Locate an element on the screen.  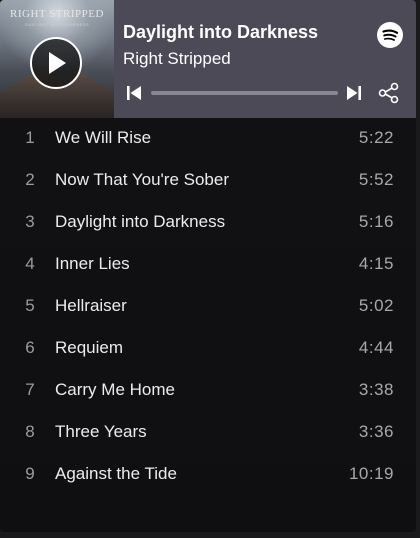
cover-band-name: RIGHT STRIPPED is located at coordinates (57, 14).